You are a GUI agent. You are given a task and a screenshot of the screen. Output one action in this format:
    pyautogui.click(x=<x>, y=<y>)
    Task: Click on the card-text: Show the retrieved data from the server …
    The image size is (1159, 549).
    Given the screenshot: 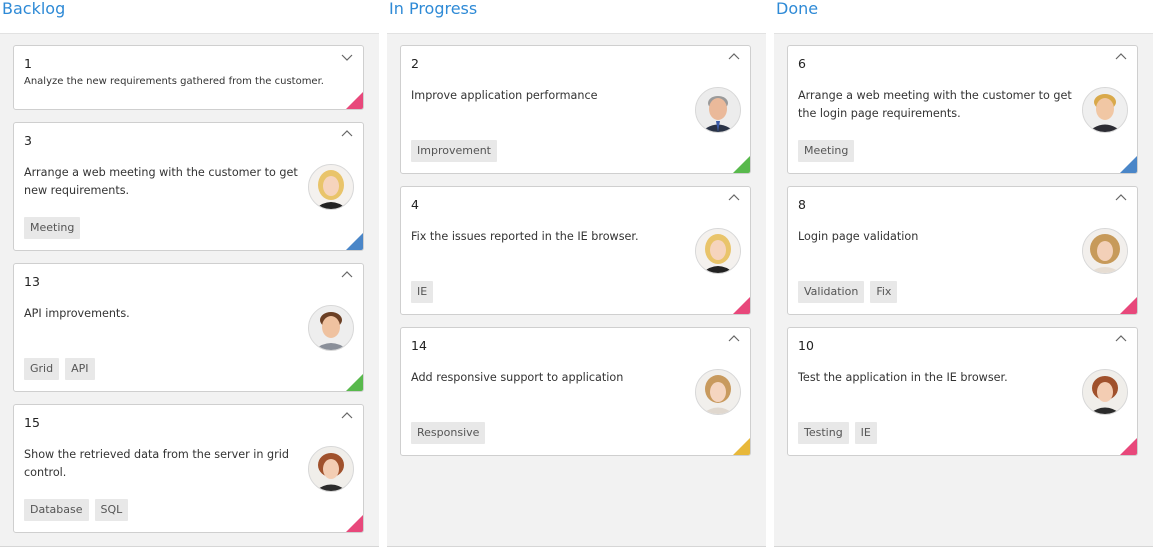 What is the action you would take?
    pyautogui.click(x=156, y=463)
    